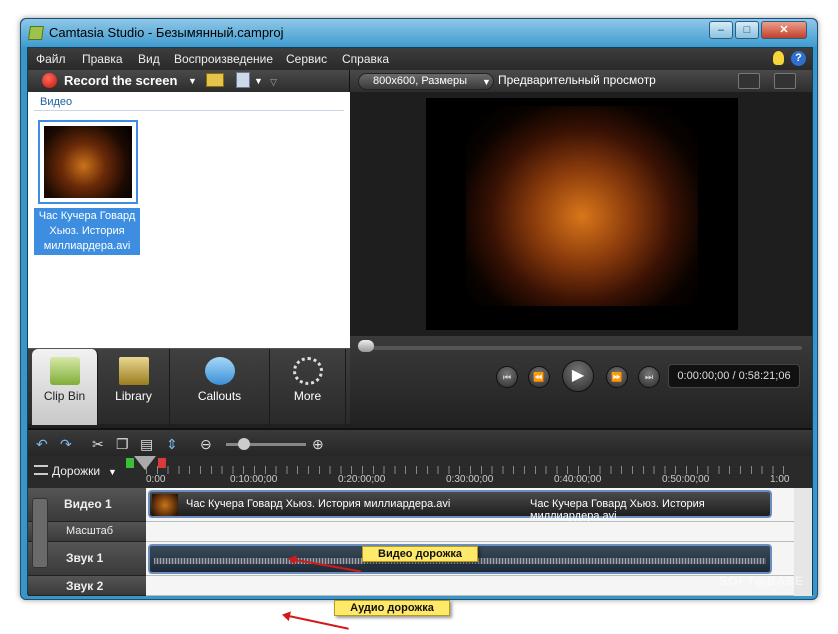  What do you see at coordinates (306, 59) in the screenshot?
I see `menu-tools: Сервис` at bounding box center [306, 59].